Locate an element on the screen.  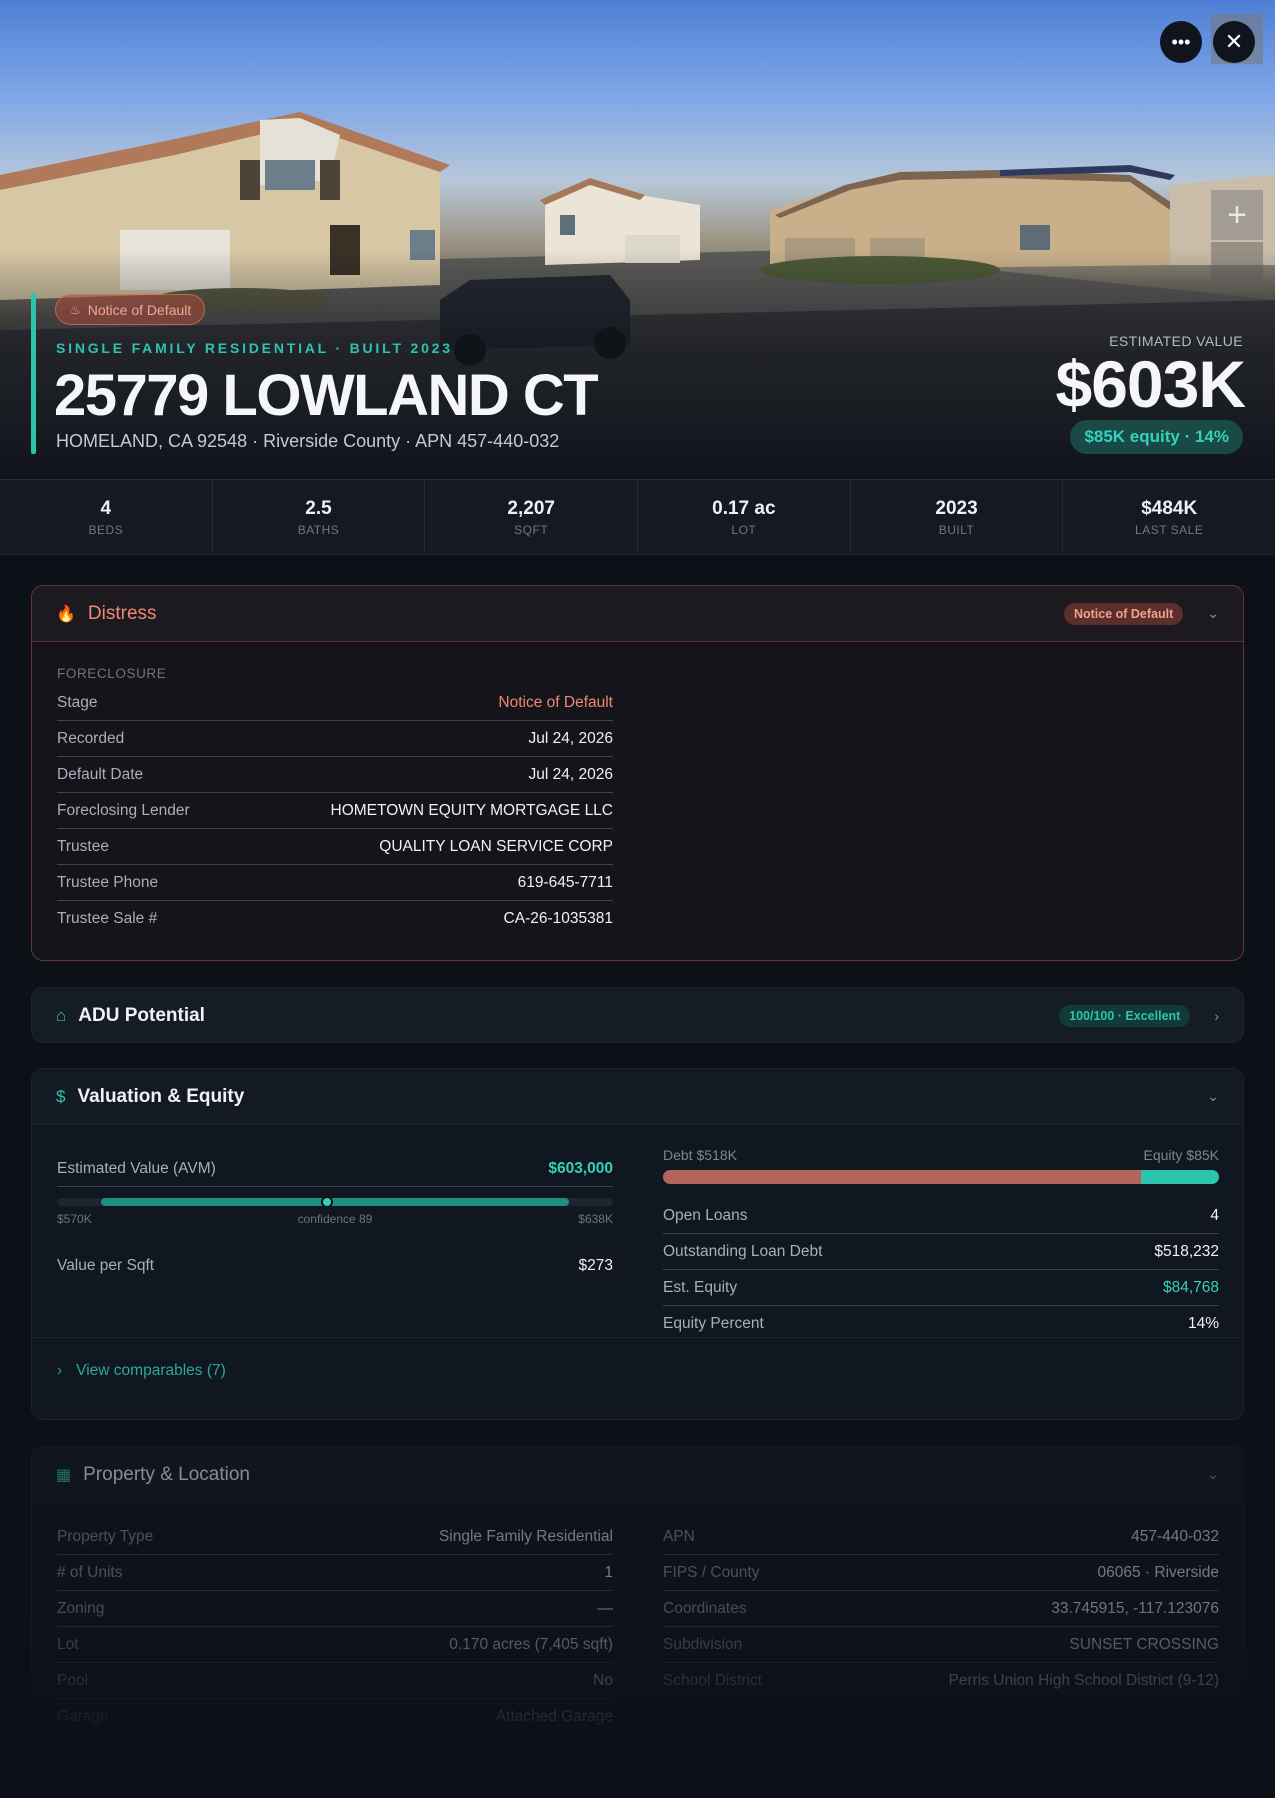
debt-label: Debt $518K is located at coordinates (700, 1155).